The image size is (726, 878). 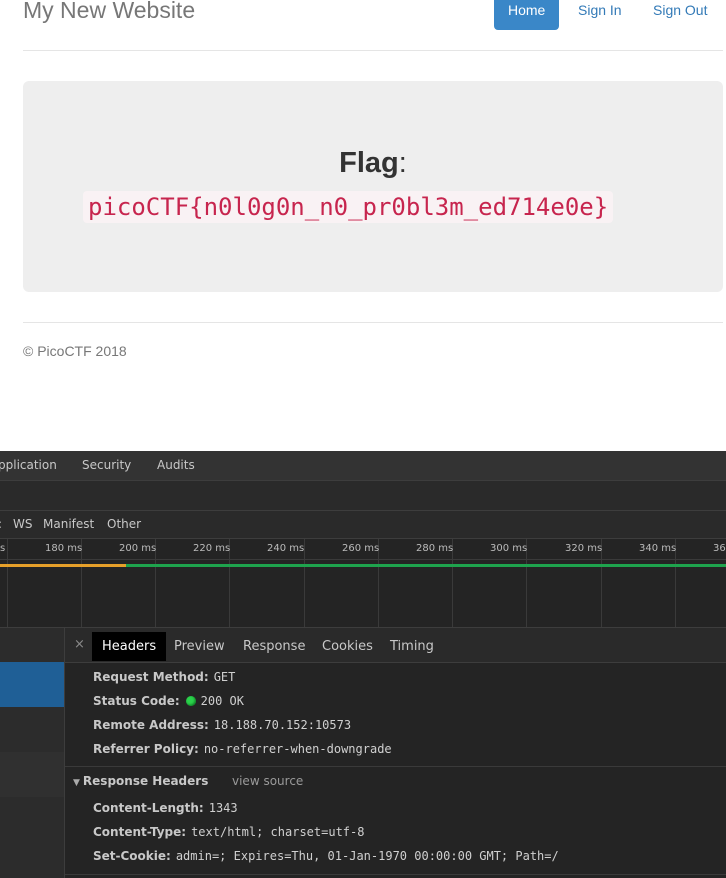 I want to click on request-method-key: Request Method:, so click(x=151, y=677).